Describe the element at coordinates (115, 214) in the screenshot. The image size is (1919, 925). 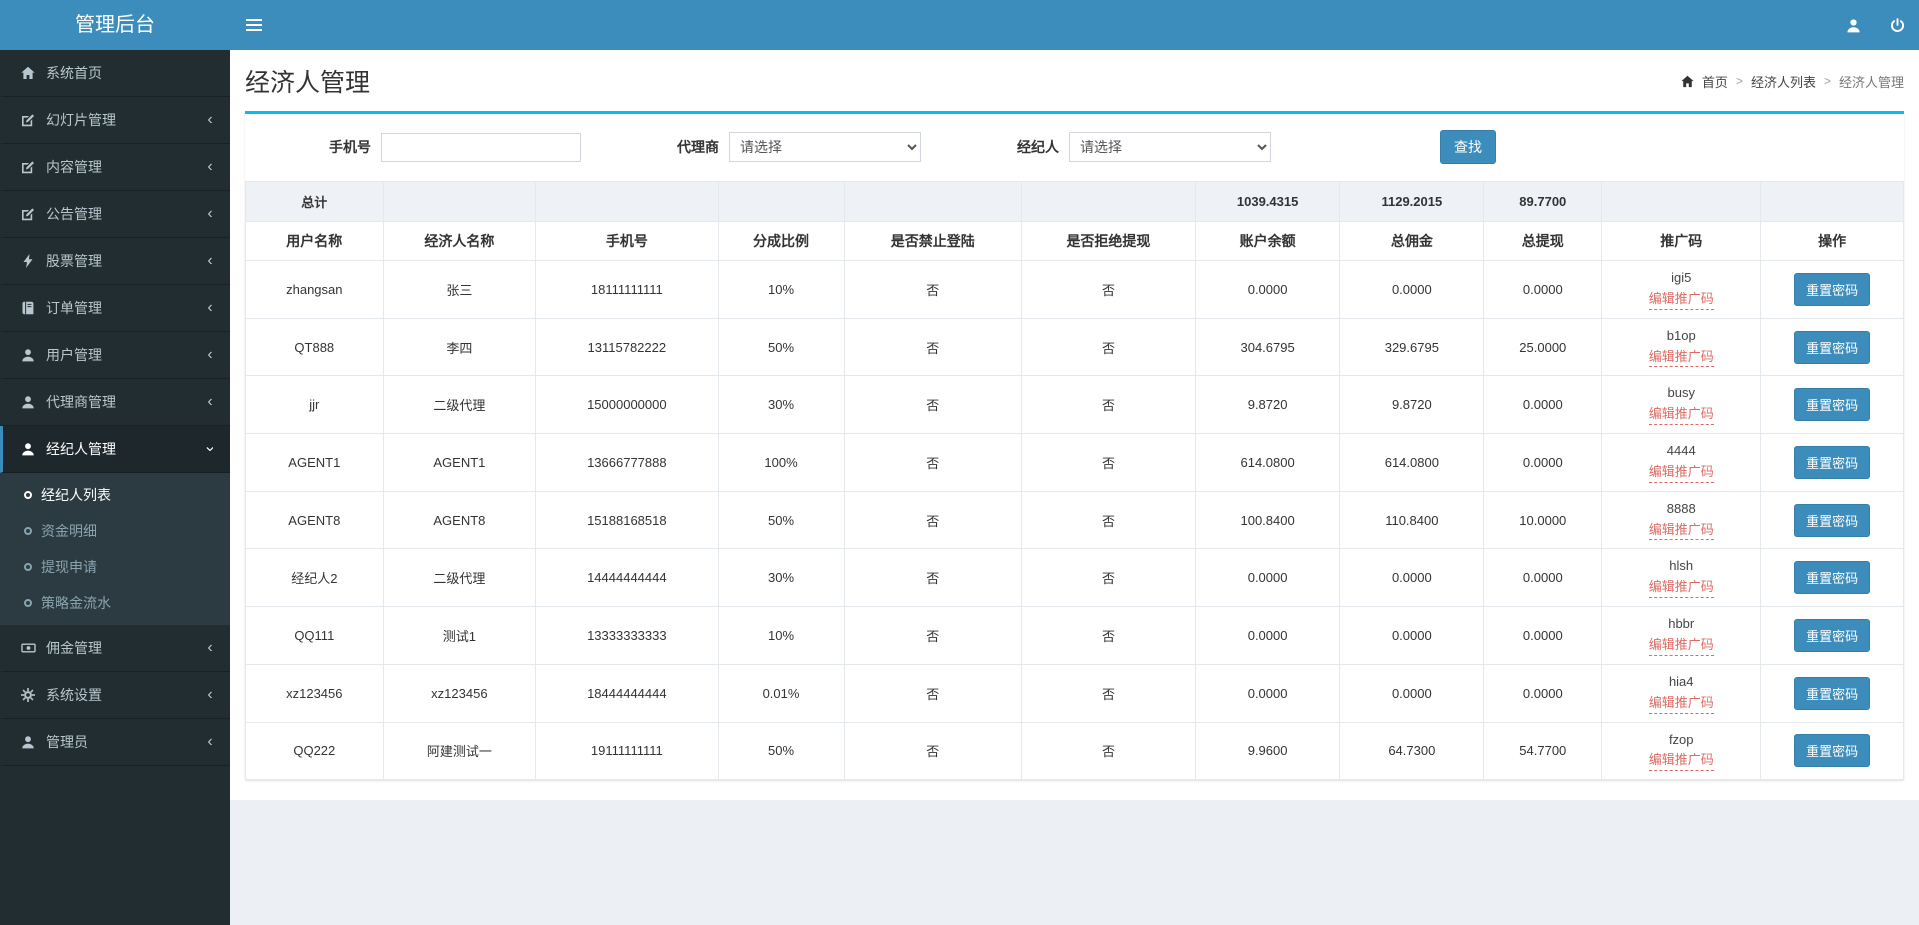
I see `sidebar-item-announcements: 公告管理 ‹` at that location.